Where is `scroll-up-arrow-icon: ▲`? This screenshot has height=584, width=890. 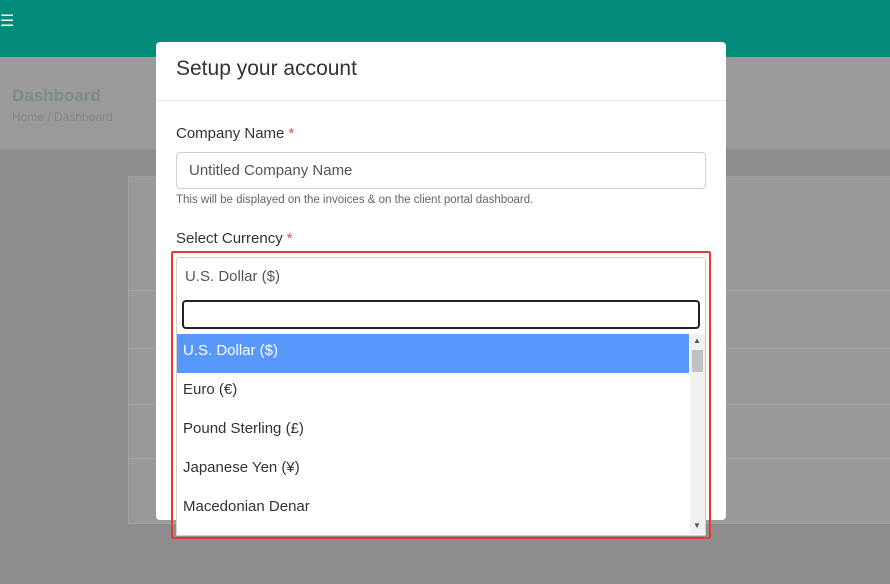
scroll-up-arrow-icon: ▲ is located at coordinates (697, 340).